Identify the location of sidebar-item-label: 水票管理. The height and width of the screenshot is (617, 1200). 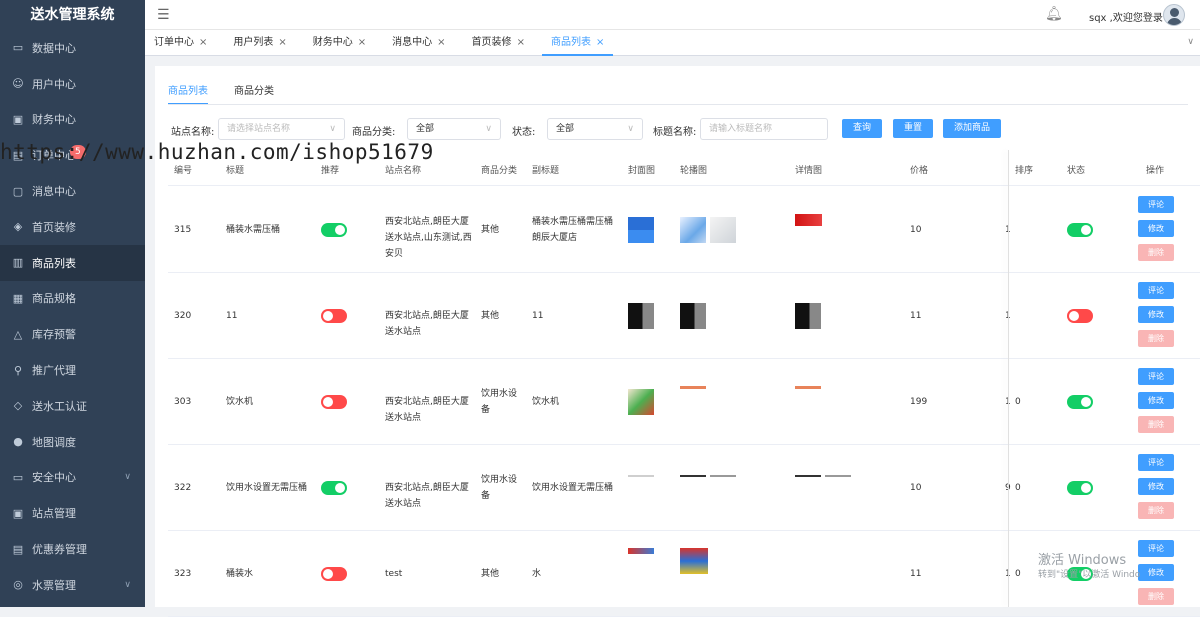
(54, 585).